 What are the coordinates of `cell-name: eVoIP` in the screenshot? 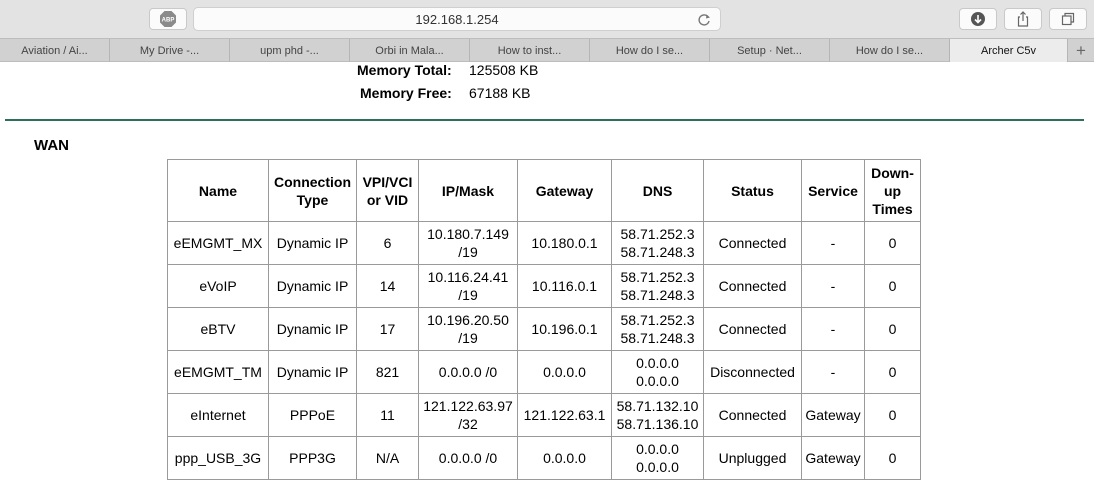 It's located at (218, 286).